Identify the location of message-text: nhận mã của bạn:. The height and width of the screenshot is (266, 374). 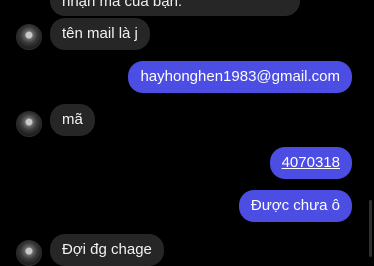
(122, 5).